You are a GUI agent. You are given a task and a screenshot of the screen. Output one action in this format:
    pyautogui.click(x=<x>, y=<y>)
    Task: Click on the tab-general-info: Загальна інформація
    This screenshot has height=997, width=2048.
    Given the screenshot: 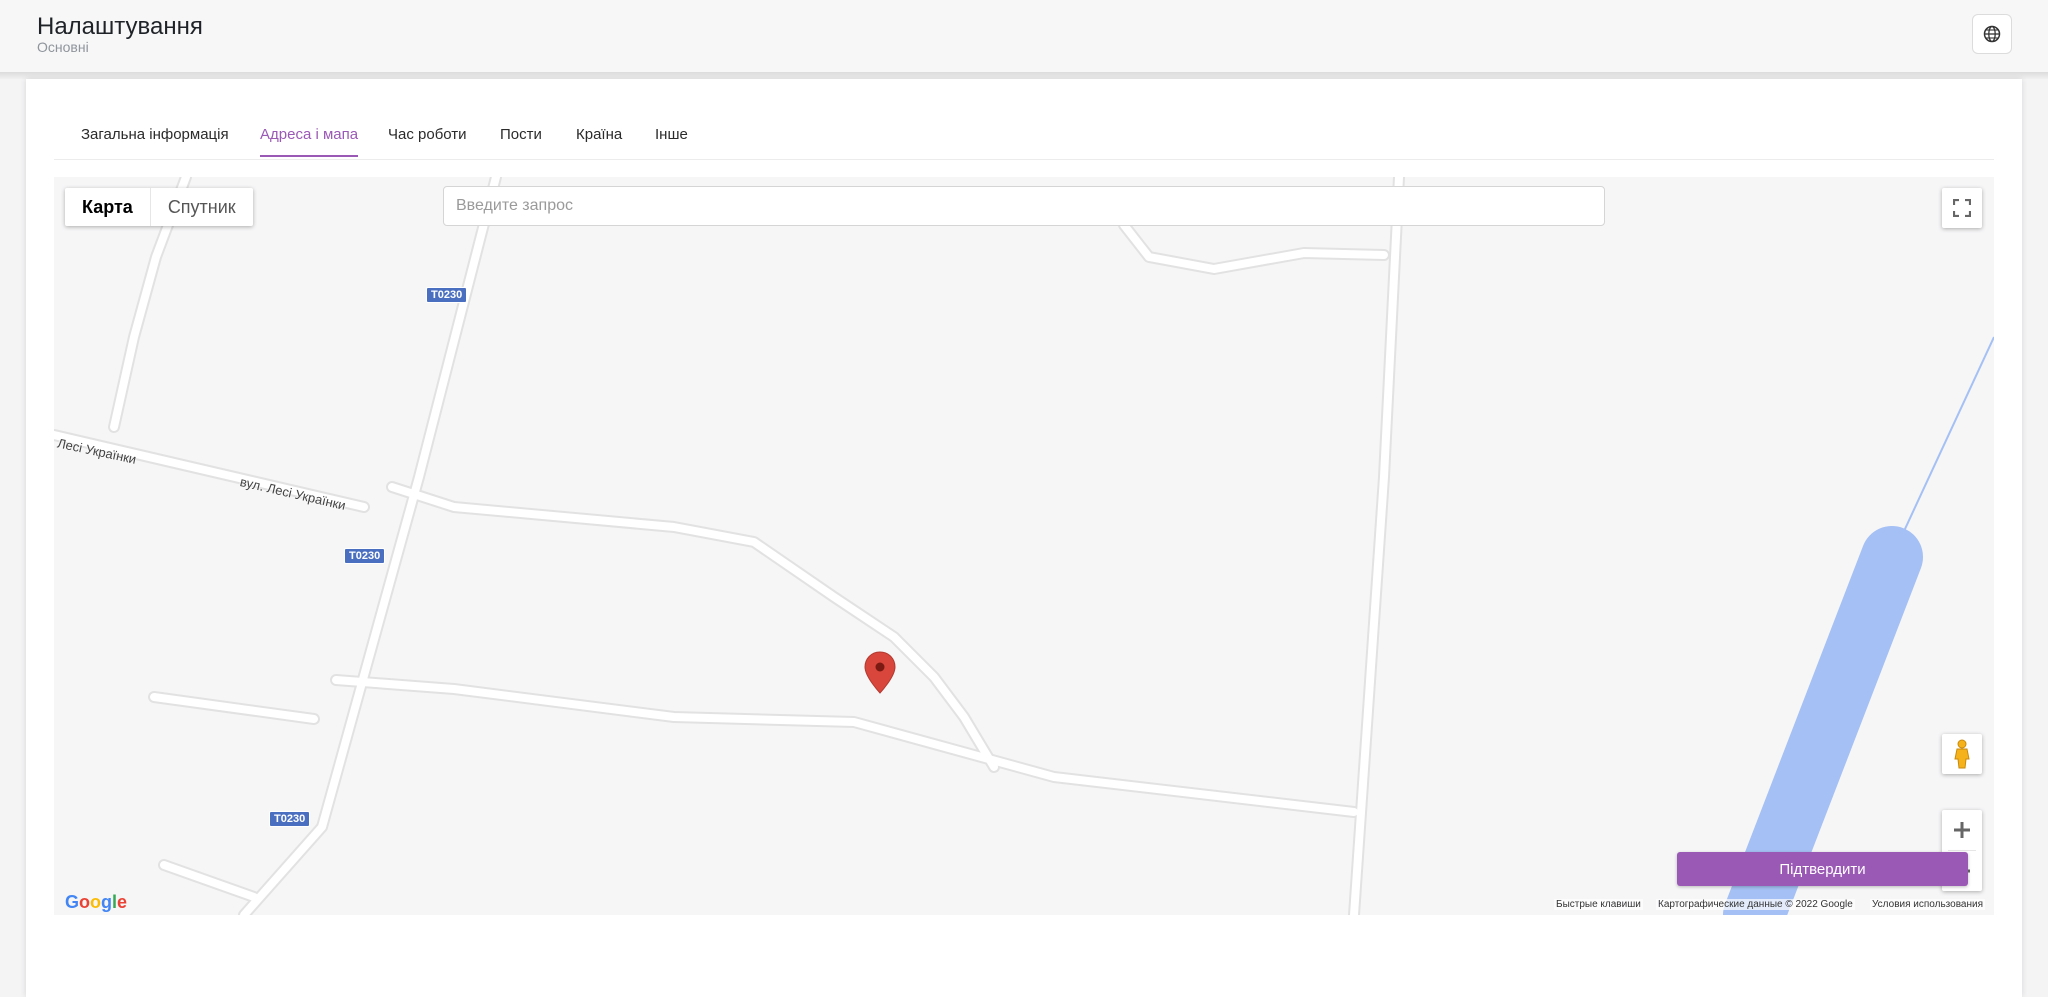 What is the action you would take?
    pyautogui.click(x=155, y=140)
    